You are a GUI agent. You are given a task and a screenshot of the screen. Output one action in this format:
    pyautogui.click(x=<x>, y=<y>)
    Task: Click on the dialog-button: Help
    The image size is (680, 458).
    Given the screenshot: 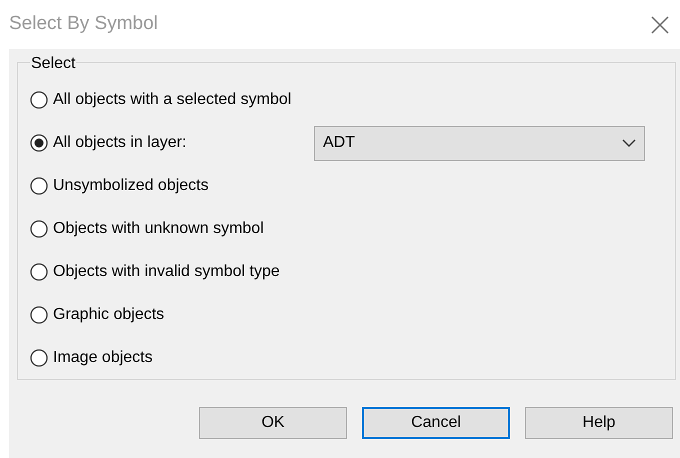 What is the action you would take?
    pyautogui.click(x=599, y=423)
    